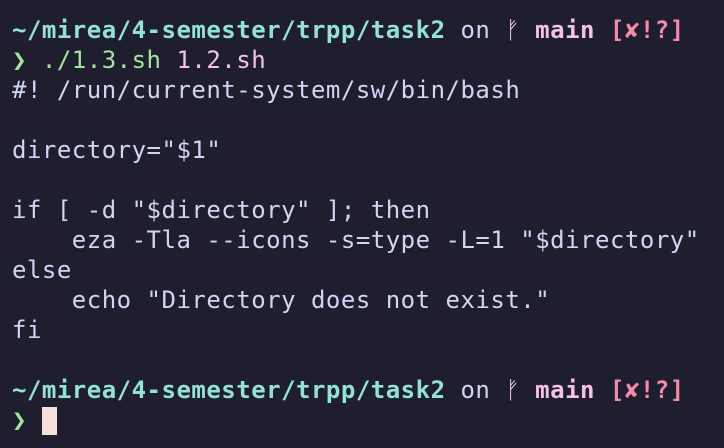  Describe the element at coordinates (27, 330) in the screenshot. I see `output-line: fi` at that location.